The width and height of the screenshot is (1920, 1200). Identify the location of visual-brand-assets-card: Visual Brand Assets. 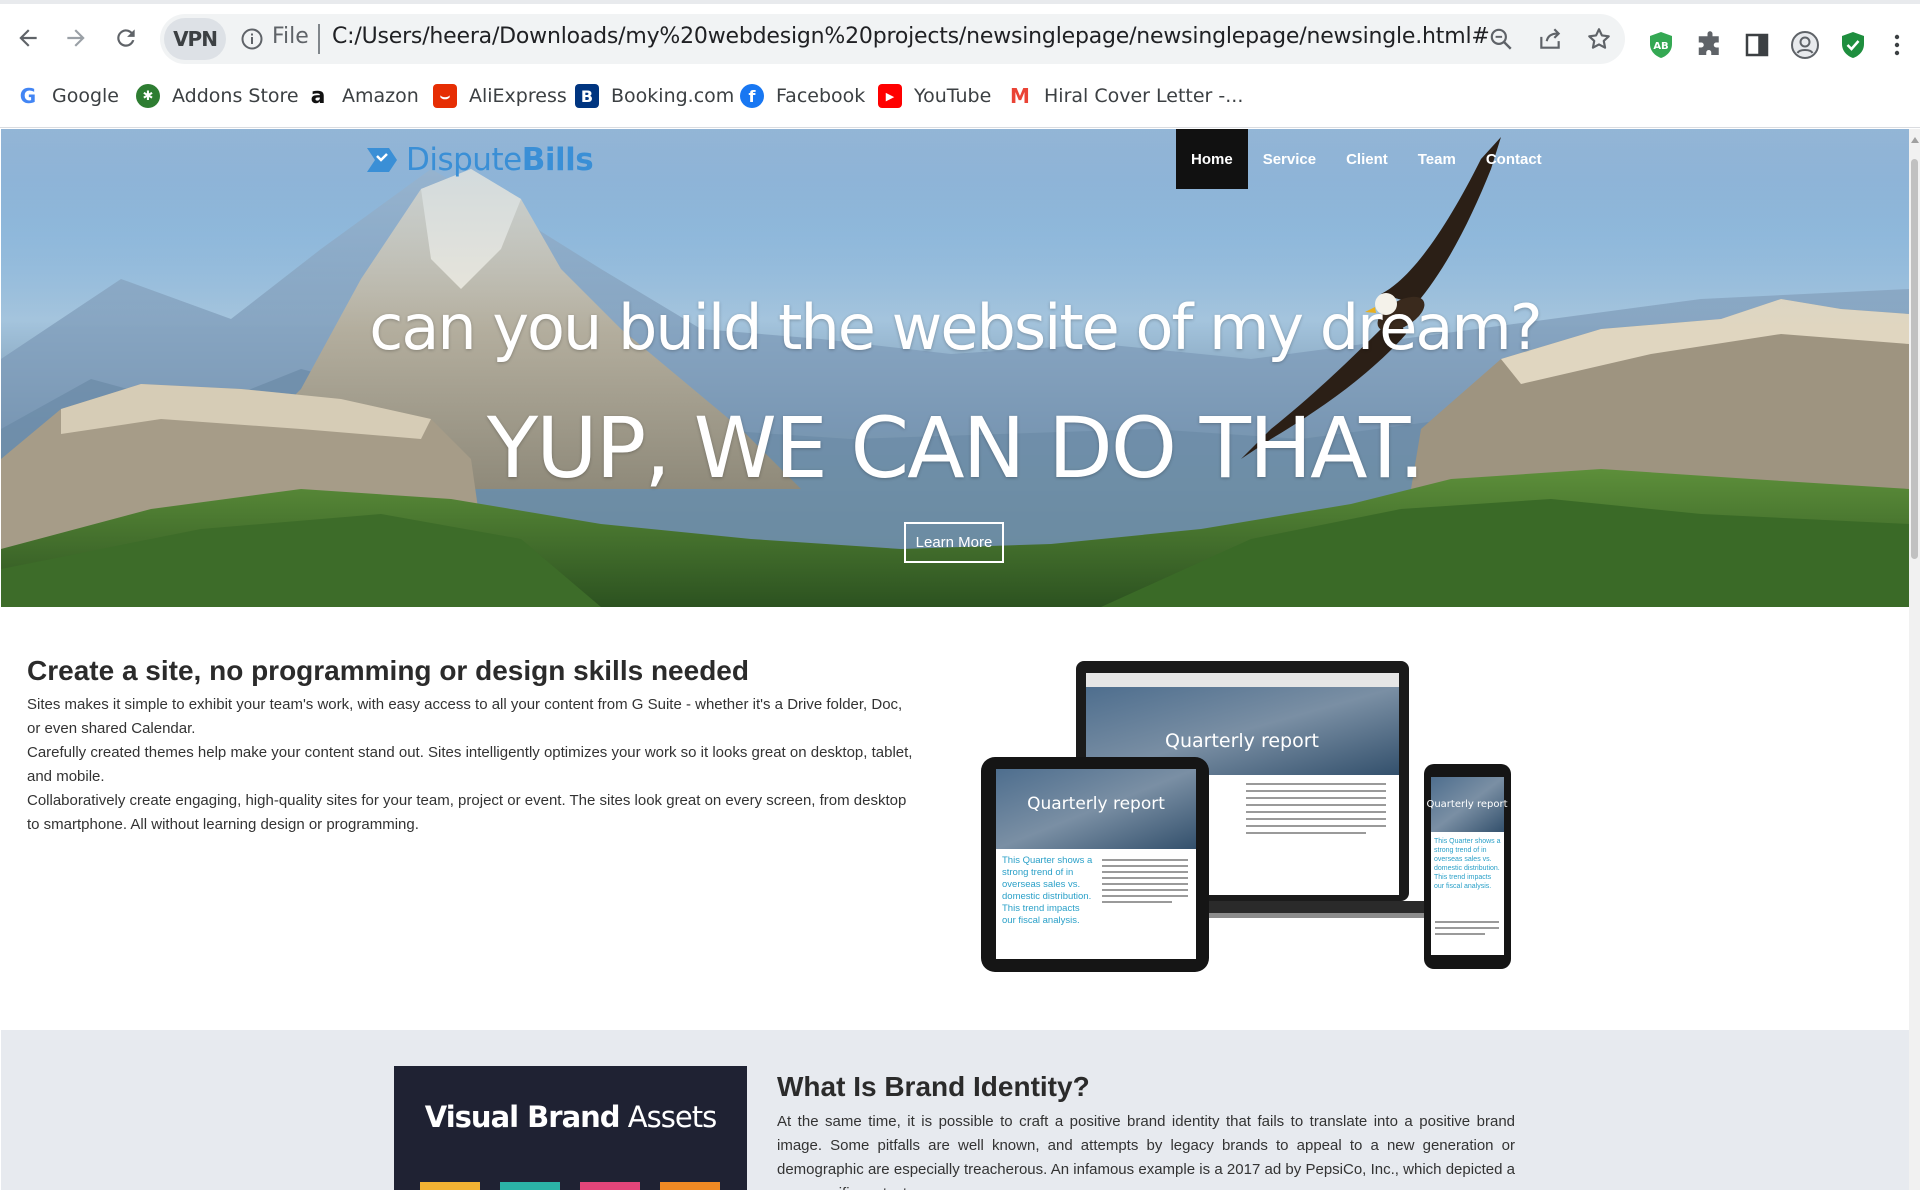
(570, 1128).